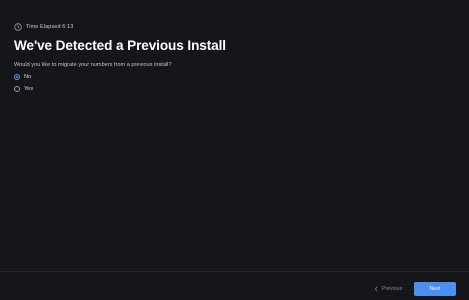  I want to click on option-yes-label: Yes, so click(29, 89).